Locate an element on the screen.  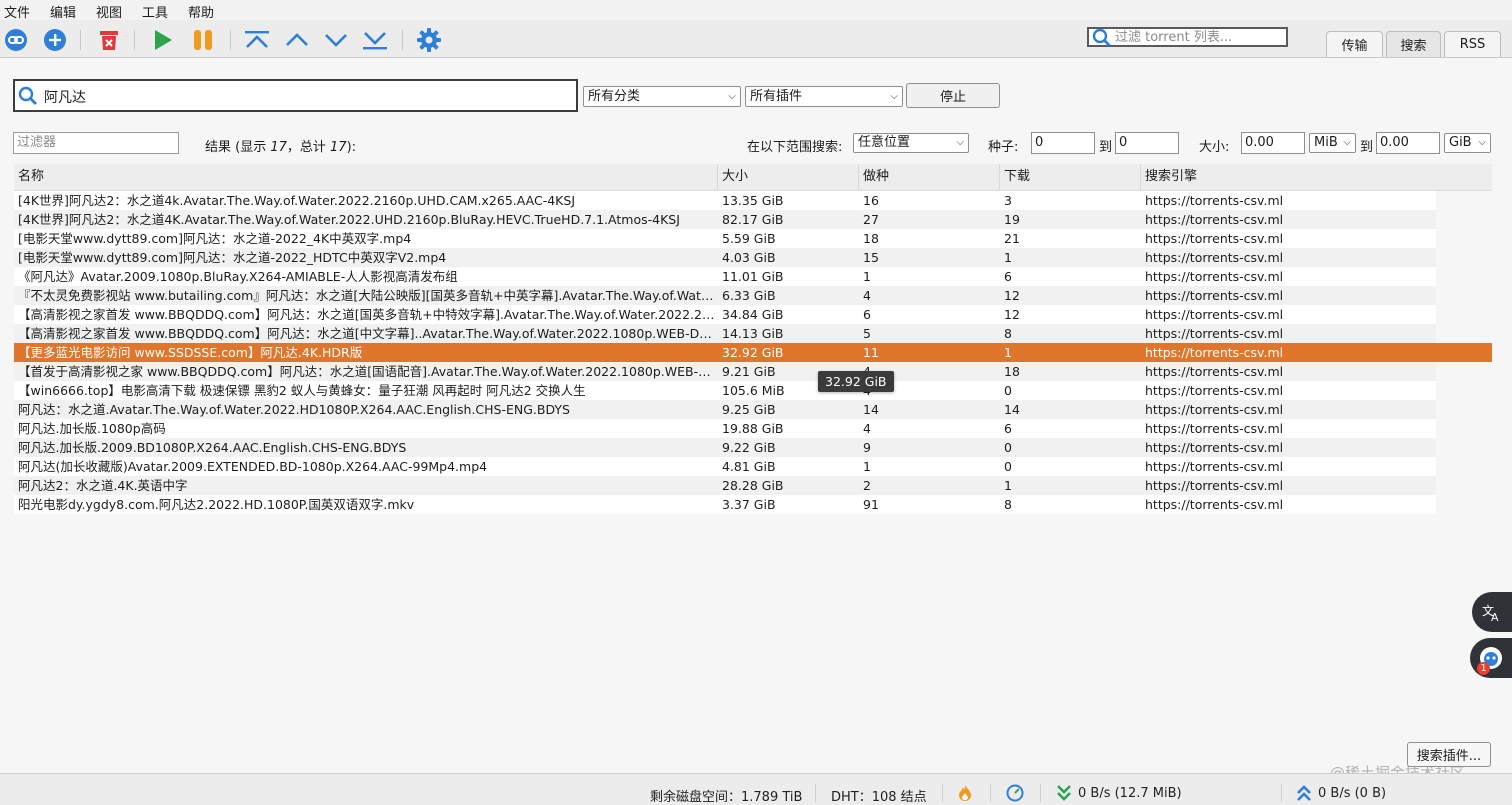
menu-bar: 文件 编辑 视图 工具 帮助 is located at coordinates (756, 10).